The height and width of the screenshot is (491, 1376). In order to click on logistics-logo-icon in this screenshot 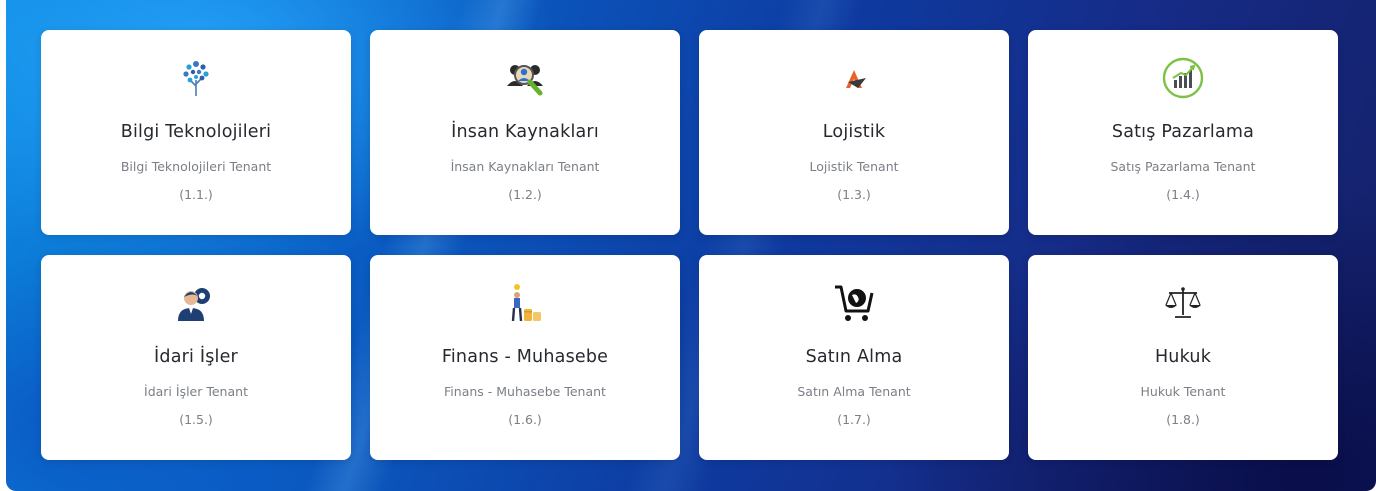, I will do `click(854, 78)`.